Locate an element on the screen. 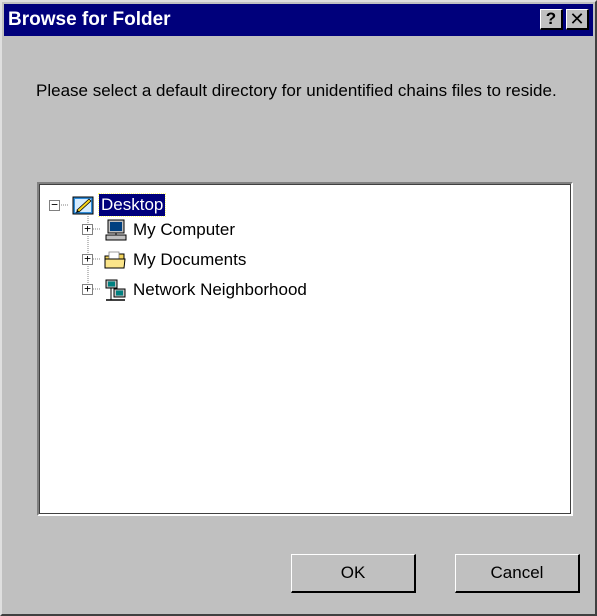 The image size is (597, 616). title-bar: Browse for Folder ? ✕ is located at coordinates (298, 20).